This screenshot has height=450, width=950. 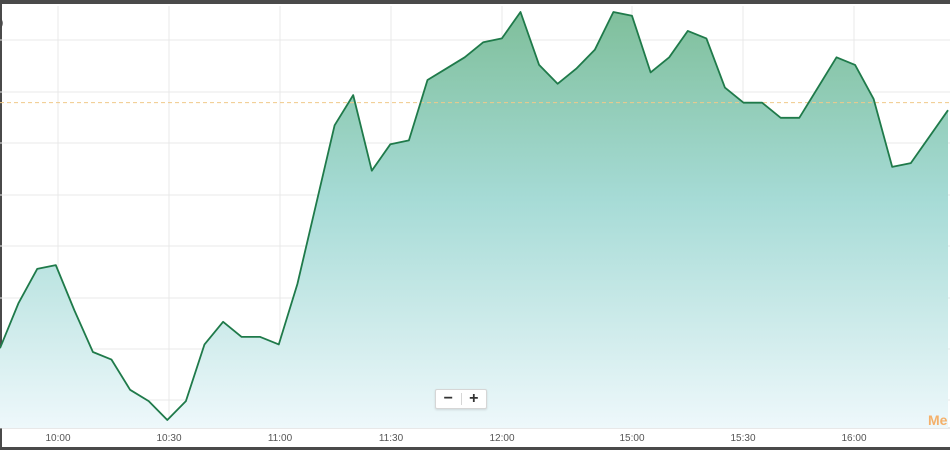 I want to click on x-tick-label: 11:00, so click(x=280, y=438).